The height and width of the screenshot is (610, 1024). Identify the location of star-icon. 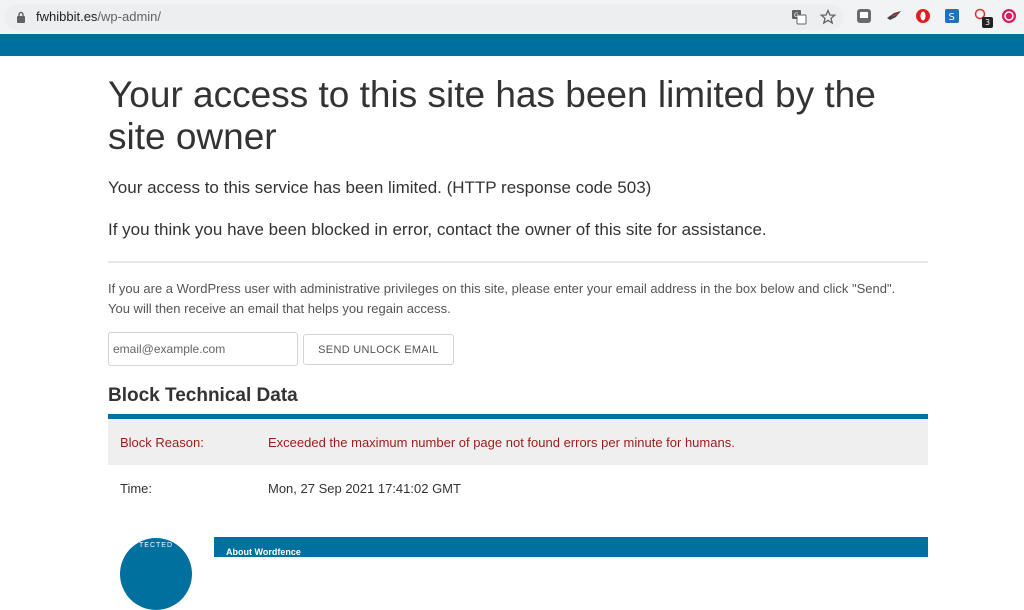
(828, 17).